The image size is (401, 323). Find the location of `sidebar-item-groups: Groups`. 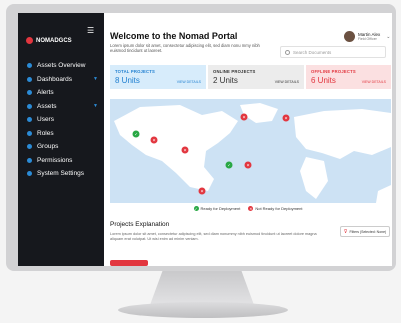

sidebar-item-groups: Groups is located at coordinates (61, 147).